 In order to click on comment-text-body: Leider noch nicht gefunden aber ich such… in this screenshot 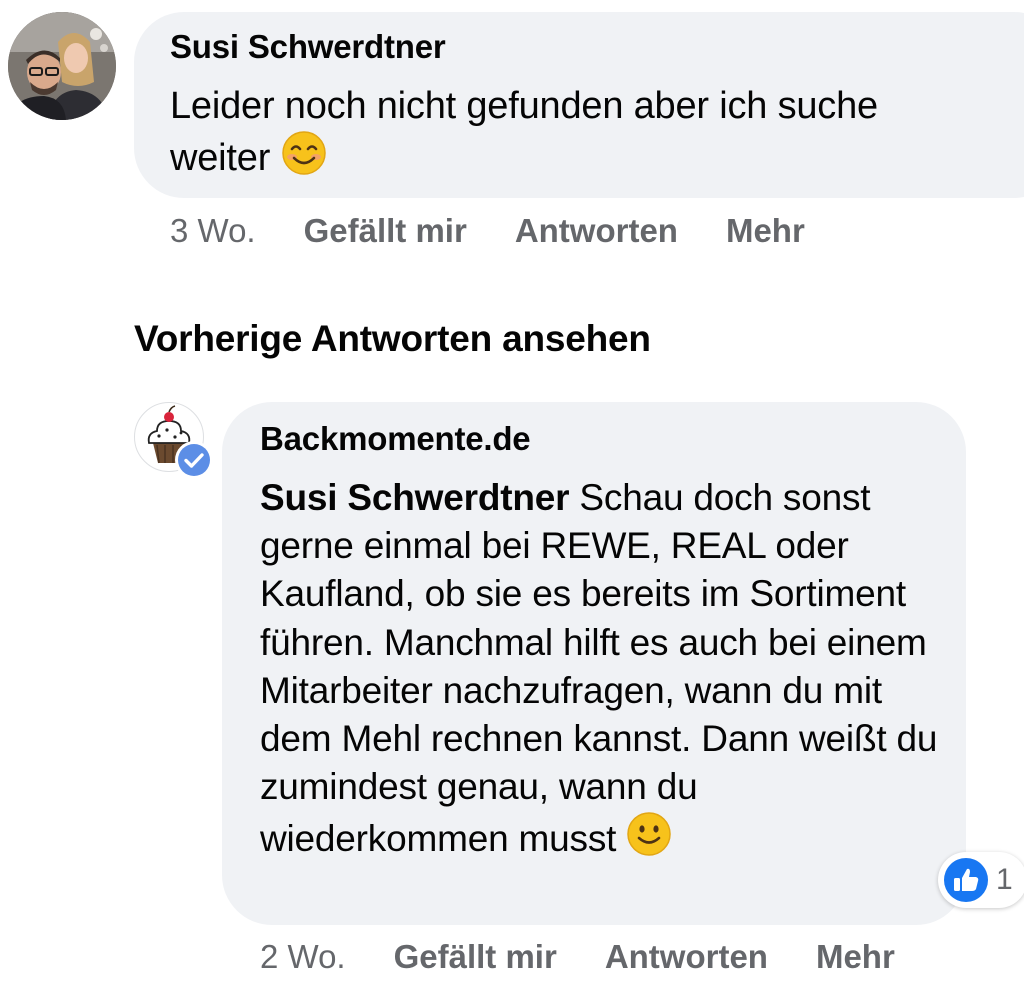, I will do `click(524, 132)`.